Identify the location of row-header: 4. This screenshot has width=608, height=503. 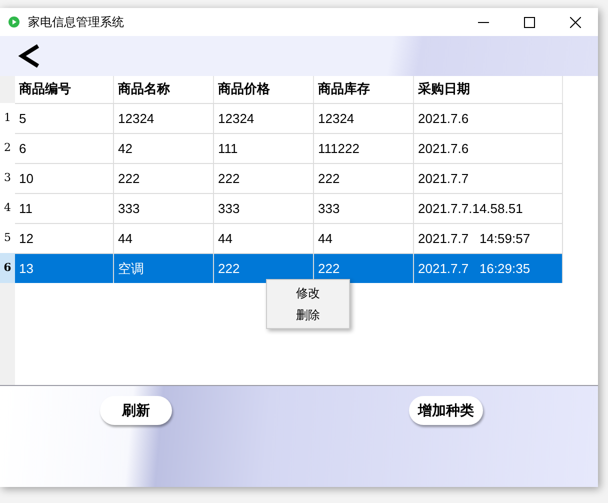
(7, 208).